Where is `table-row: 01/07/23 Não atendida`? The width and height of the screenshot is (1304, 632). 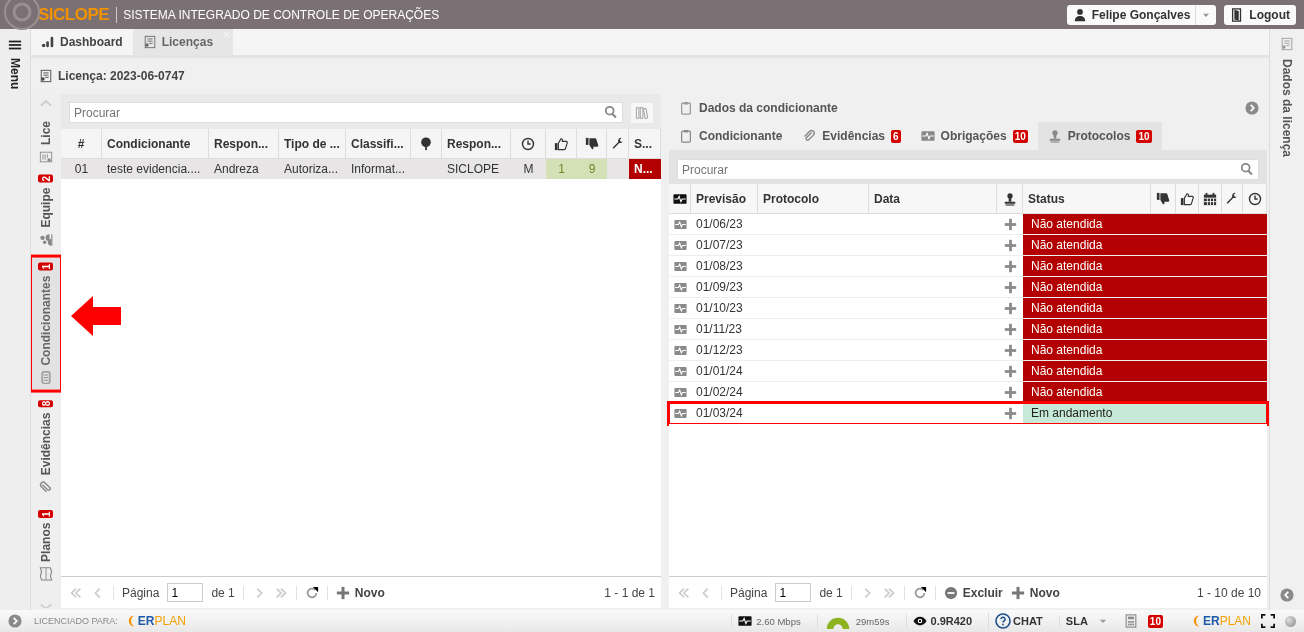 table-row: 01/07/23 Não atendida is located at coordinates (968, 245).